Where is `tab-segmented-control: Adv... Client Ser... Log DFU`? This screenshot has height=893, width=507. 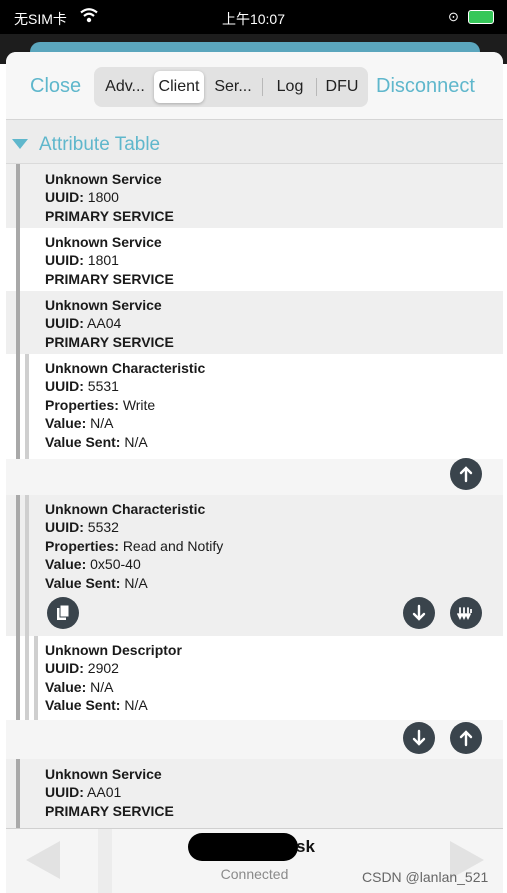 tab-segmented-control: Adv... Client Ser... Log DFU is located at coordinates (231, 87).